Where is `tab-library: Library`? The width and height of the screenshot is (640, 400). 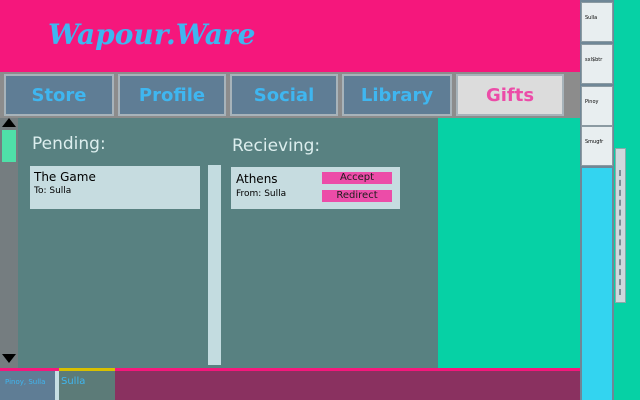 tab-library: Library is located at coordinates (397, 95).